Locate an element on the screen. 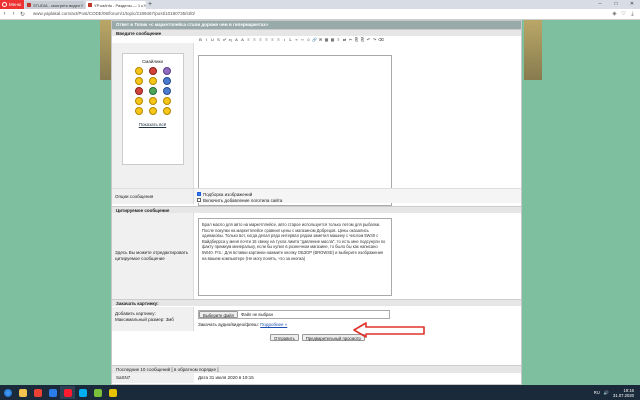 The image size is (640, 400). editor-toolbar-button: ✉ is located at coordinates (320, 39).